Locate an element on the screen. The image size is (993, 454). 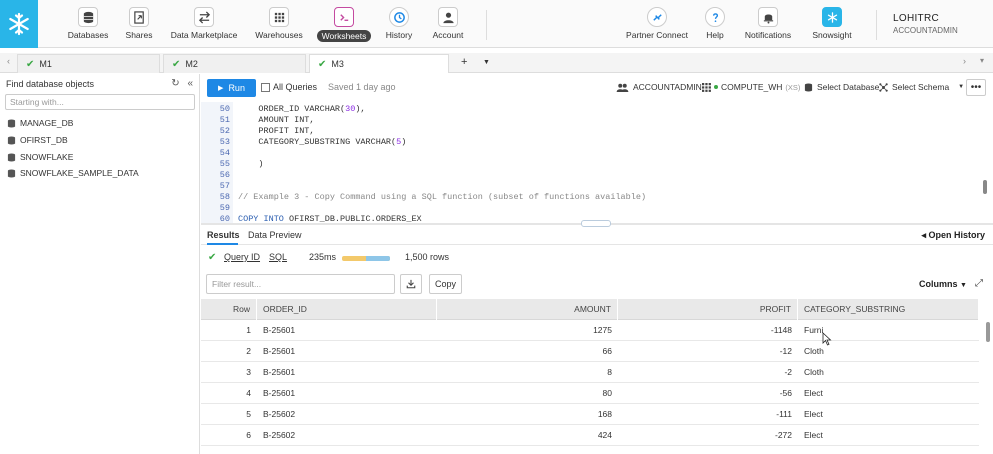
table-cell: -2 is located at coordinates (708, 372).